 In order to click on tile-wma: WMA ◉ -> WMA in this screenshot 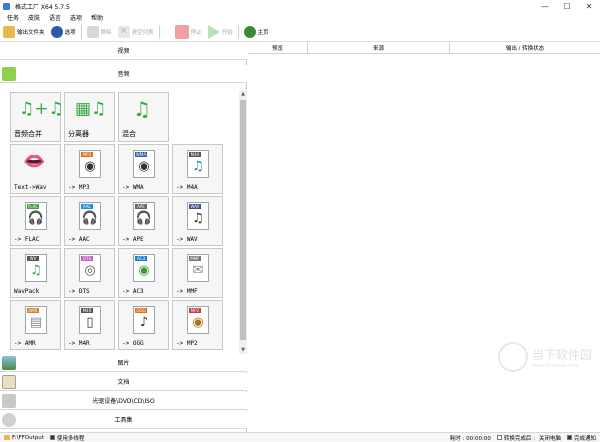, I will do `click(143, 169)`.